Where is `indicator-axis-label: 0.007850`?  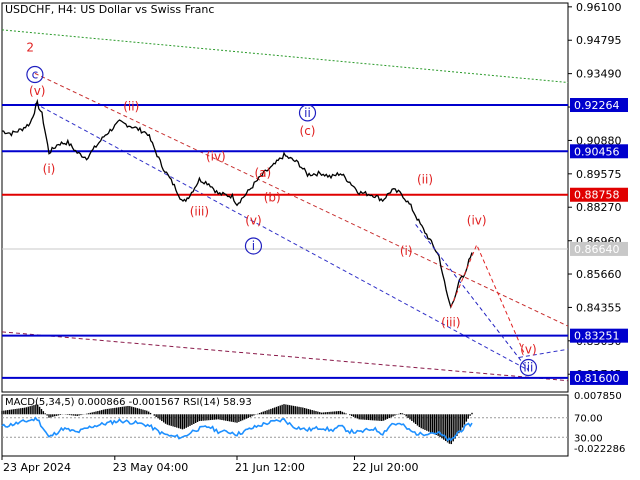 indicator-axis-label: 0.007850 is located at coordinates (598, 396).